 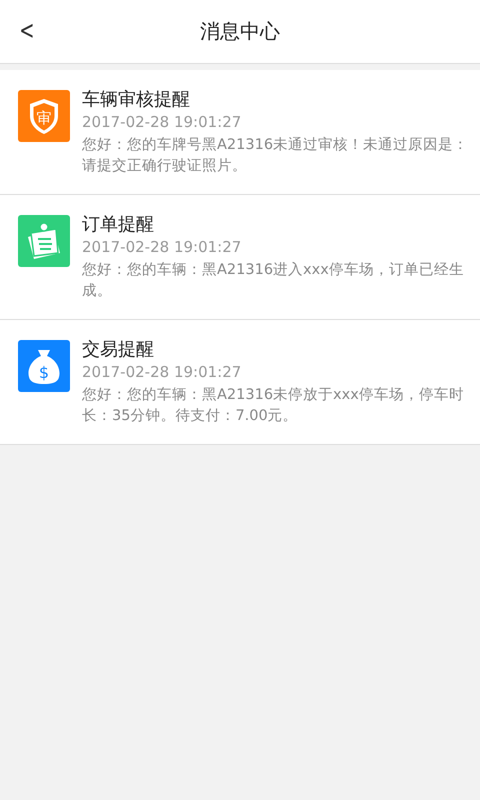 I want to click on message-body: 您好：您的车牌号黑A21316未通过审核！未通过原因是：请提交正确行驶证照片。, so click(x=276, y=156).